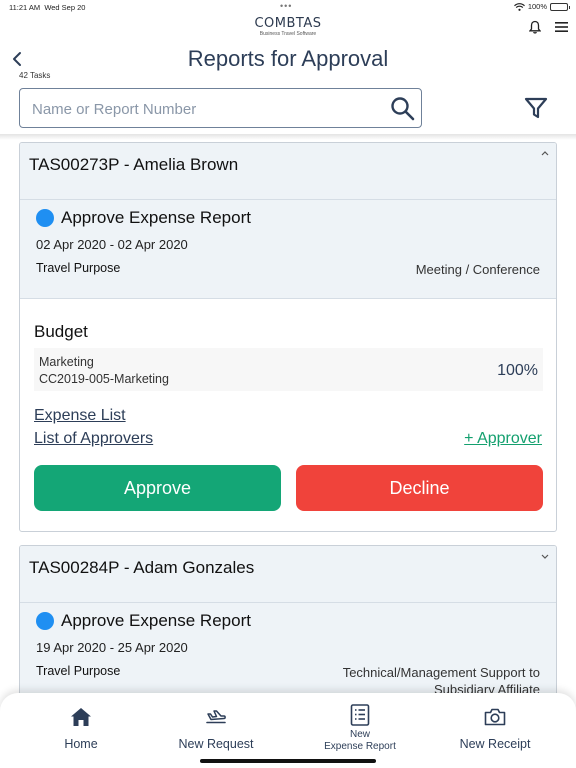 Image resolution: width=576 pixels, height=768 pixels. I want to click on home-icon, so click(81, 717).